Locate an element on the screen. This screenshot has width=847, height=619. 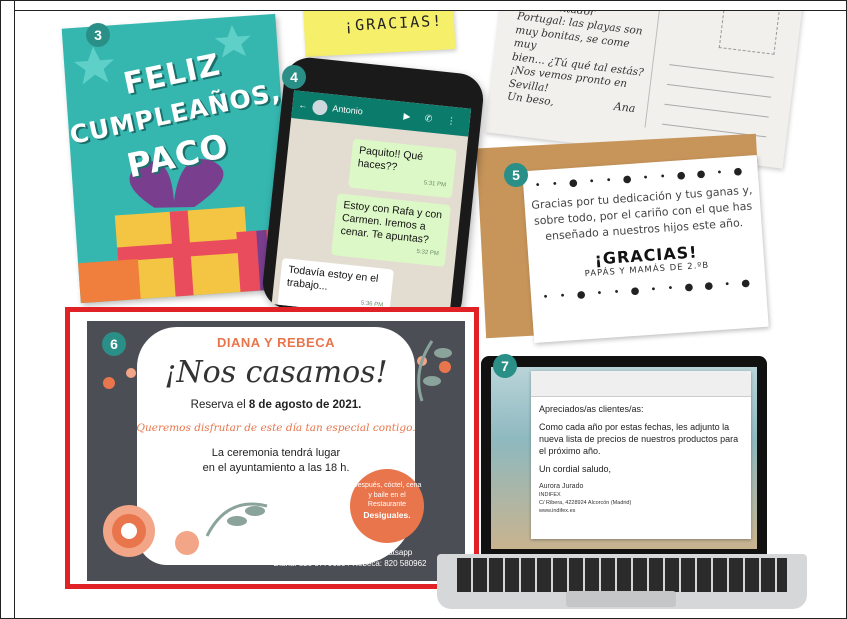
decorative-dots: • • ● • • ● • • ● ● • ● is located at coordinates (648, 290).